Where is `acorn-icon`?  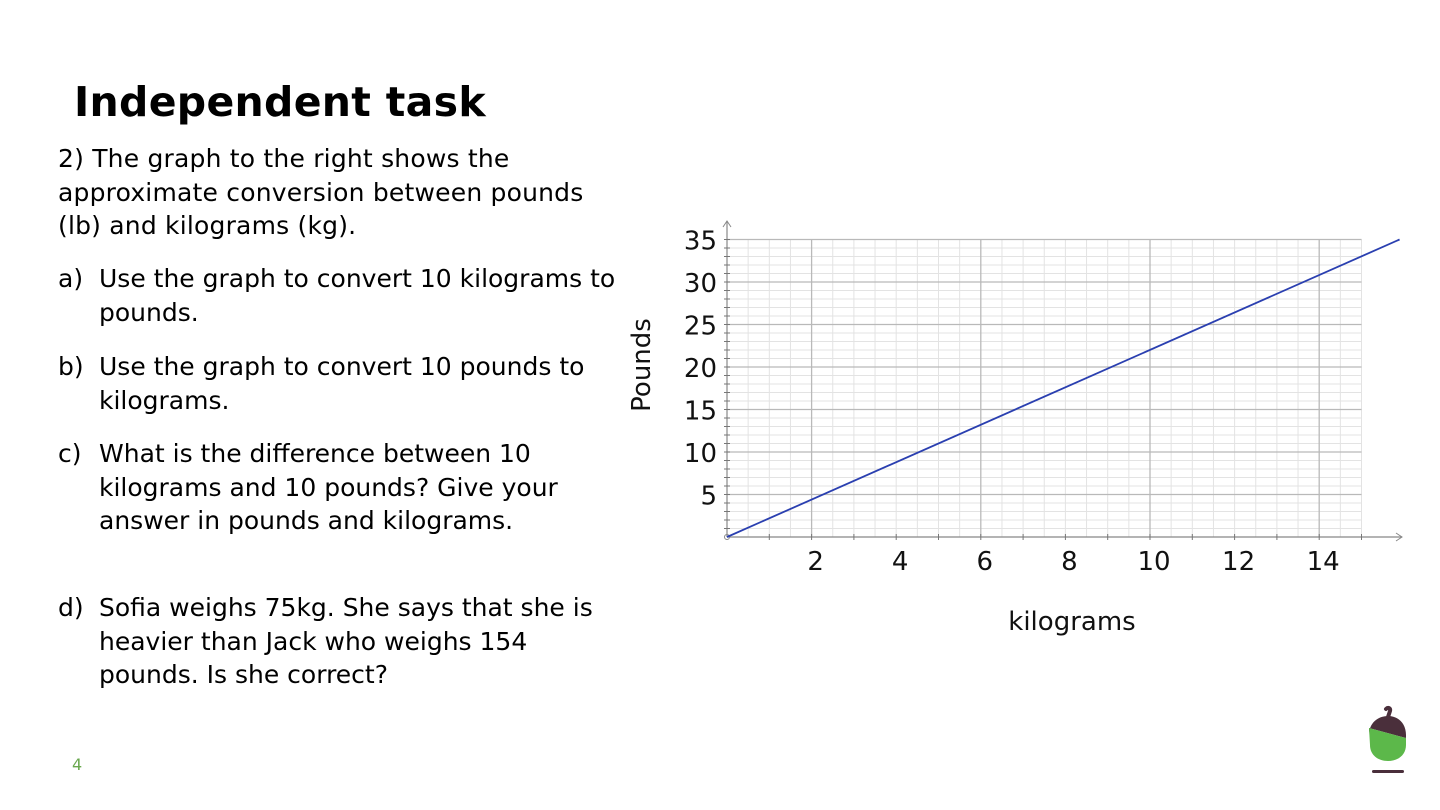 acorn-icon is located at coordinates (1388, 743).